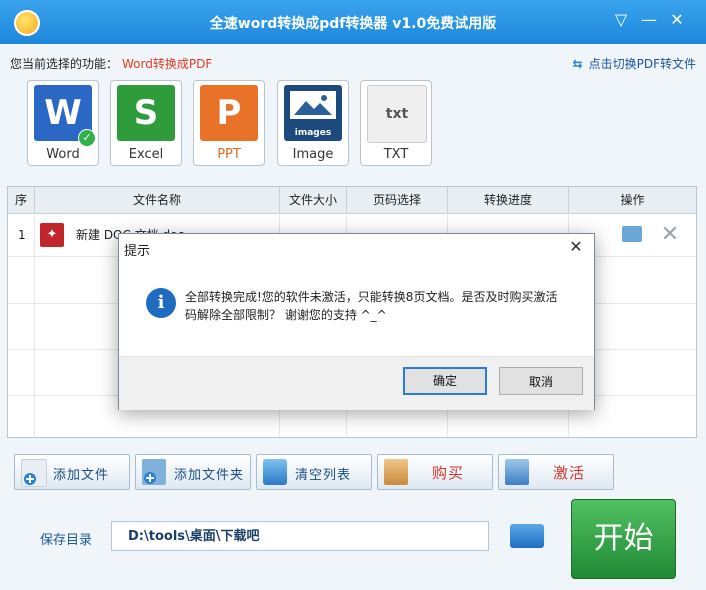 The height and width of the screenshot is (590, 706). What do you see at coordinates (52, 235) in the screenshot?
I see `pdf-file-icon: ✦` at bounding box center [52, 235].